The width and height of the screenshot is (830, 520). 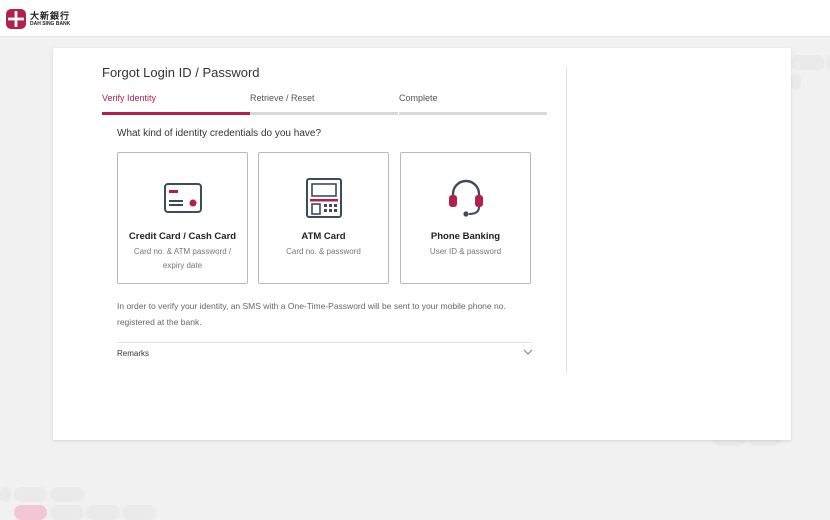 I want to click on step-label: Complete, so click(x=418, y=98).